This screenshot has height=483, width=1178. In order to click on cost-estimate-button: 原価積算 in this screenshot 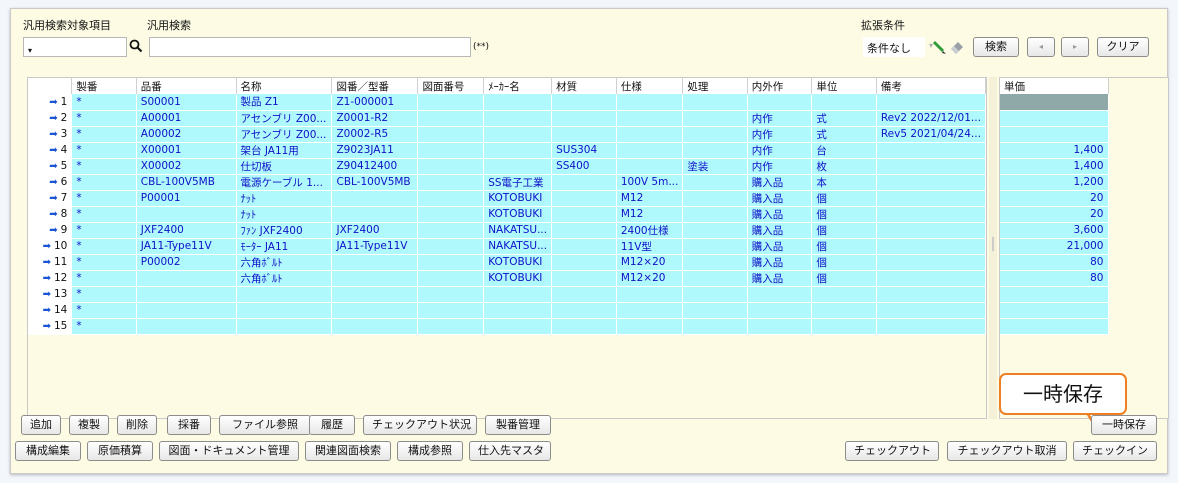, I will do `click(120, 451)`.